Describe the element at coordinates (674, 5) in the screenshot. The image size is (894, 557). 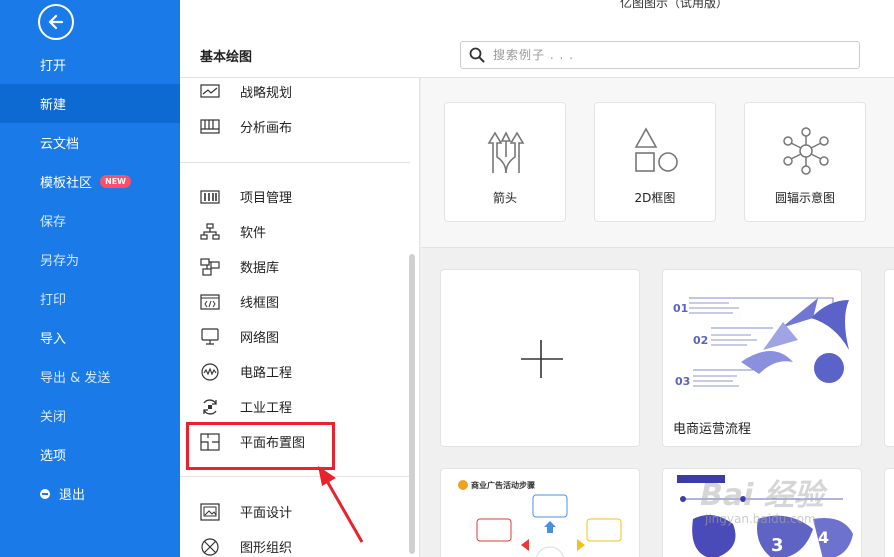
I see `app-title: 亿图图示（试用版）` at that location.